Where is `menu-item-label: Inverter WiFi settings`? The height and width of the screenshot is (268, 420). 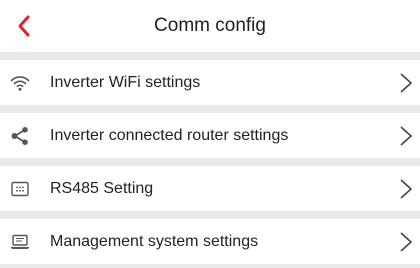 menu-item-label: Inverter WiFi settings is located at coordinates (125, 82).